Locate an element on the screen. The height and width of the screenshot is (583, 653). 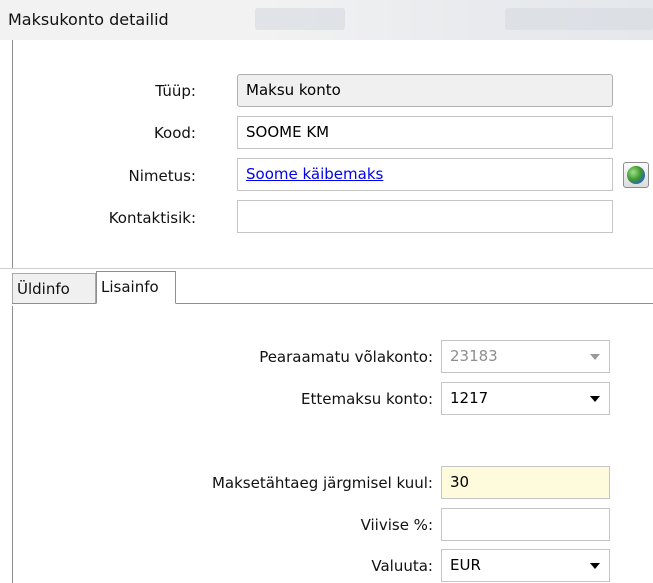
name-label: Nimetus: is located at coordinates (162, 176).